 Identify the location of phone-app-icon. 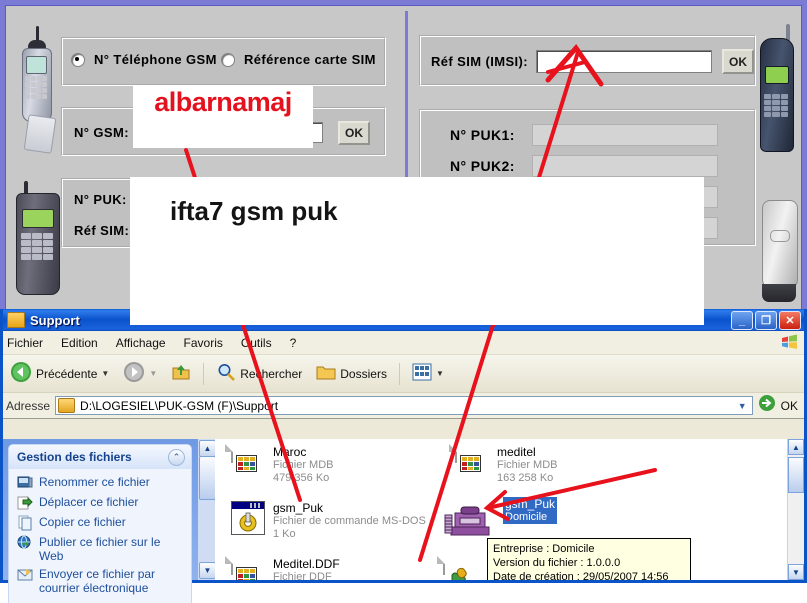
(469, 519).